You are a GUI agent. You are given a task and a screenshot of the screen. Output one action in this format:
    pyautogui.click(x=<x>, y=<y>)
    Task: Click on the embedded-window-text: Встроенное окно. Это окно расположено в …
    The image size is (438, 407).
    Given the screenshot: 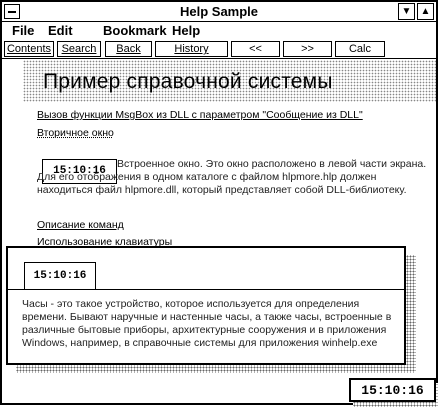 What is the action you would take?
    pyautogui.click(x=232, y=177)
    